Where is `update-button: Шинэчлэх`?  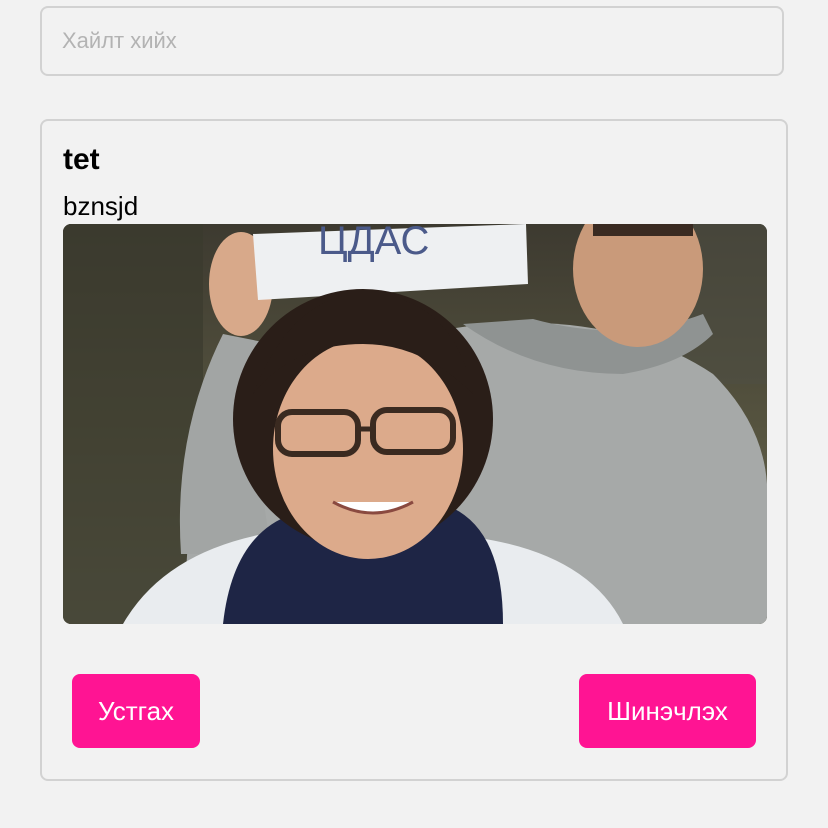 update-button: Шинэчлэх is located at coordinates (667, 711).